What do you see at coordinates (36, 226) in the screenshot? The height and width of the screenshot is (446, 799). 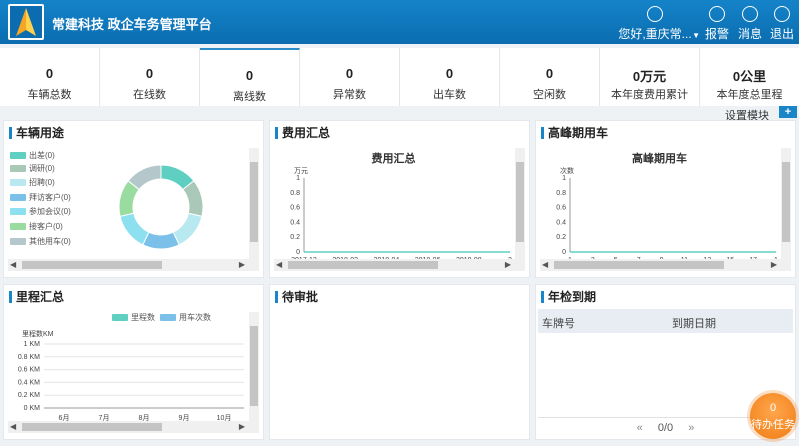 I see `legend-item: 接客户(0)` at bounding box center [36, 226].